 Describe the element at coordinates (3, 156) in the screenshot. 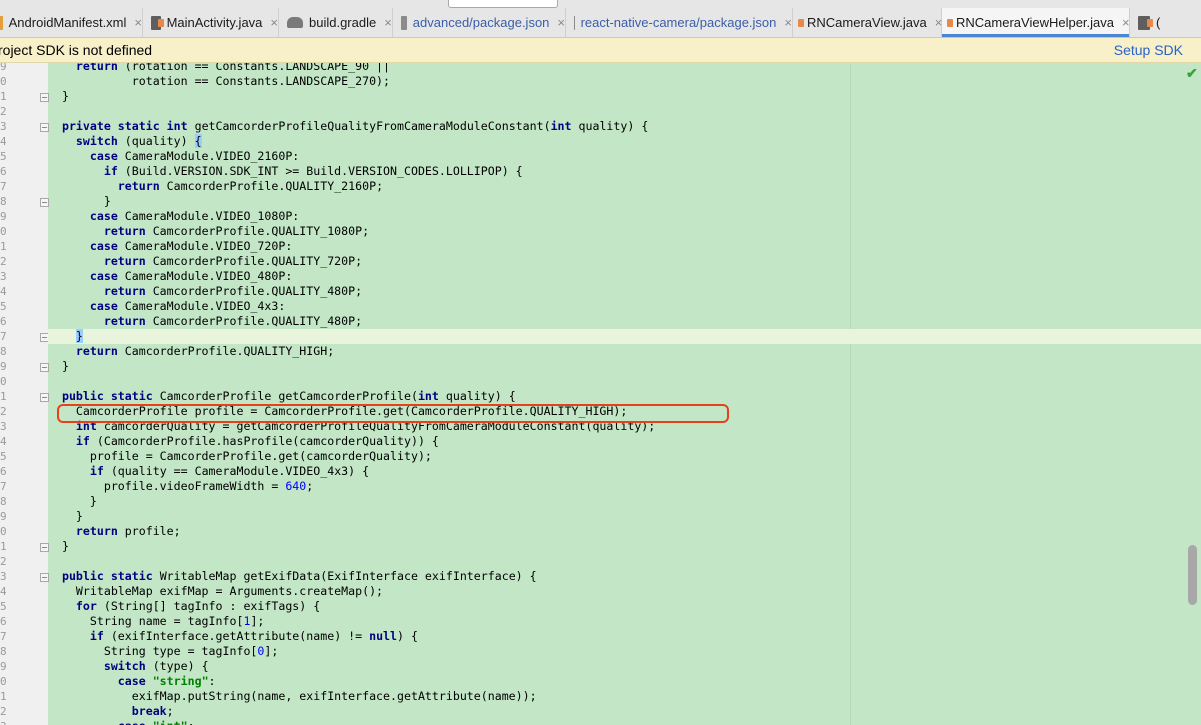

I see `line-number: 5` at that location.